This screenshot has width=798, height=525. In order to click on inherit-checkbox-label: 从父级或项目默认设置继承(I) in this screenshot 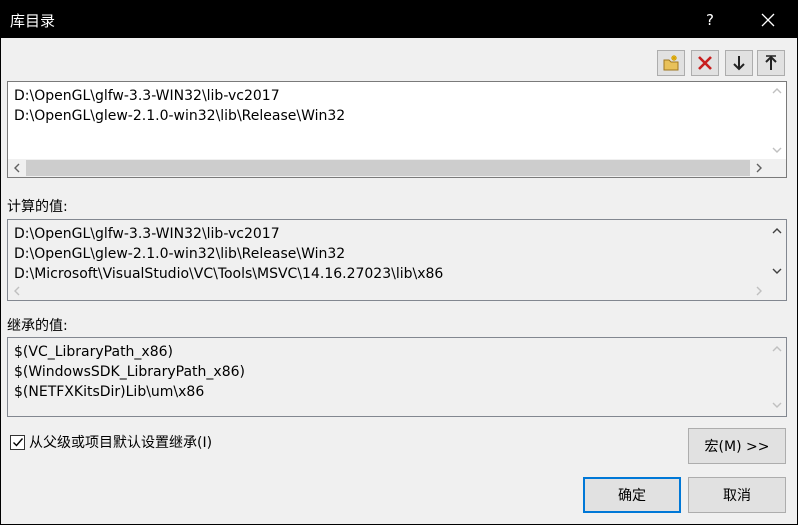, I will do `click(120, 442)`.